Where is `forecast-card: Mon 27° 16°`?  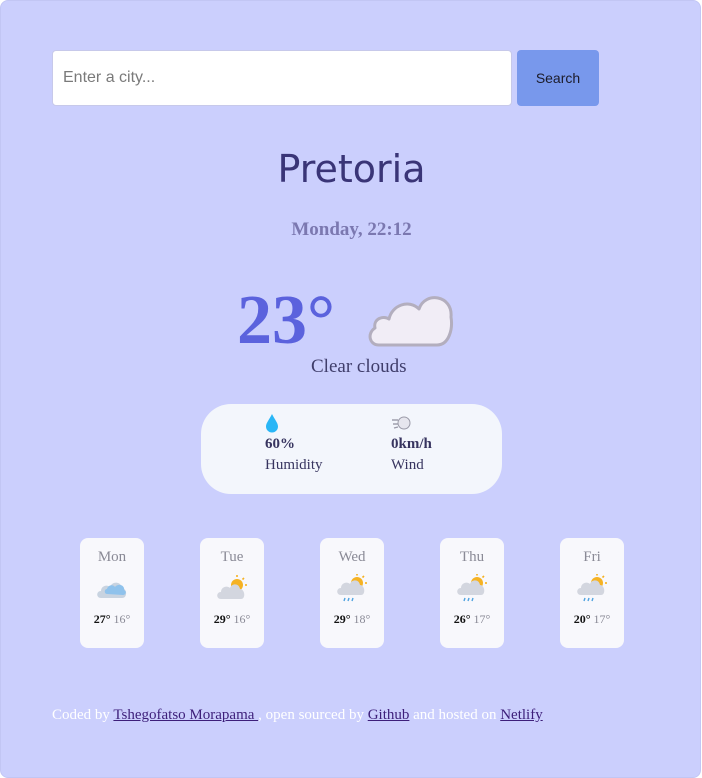
forecast-card: Mon 27° 16° is located at coordinates (112, 593).